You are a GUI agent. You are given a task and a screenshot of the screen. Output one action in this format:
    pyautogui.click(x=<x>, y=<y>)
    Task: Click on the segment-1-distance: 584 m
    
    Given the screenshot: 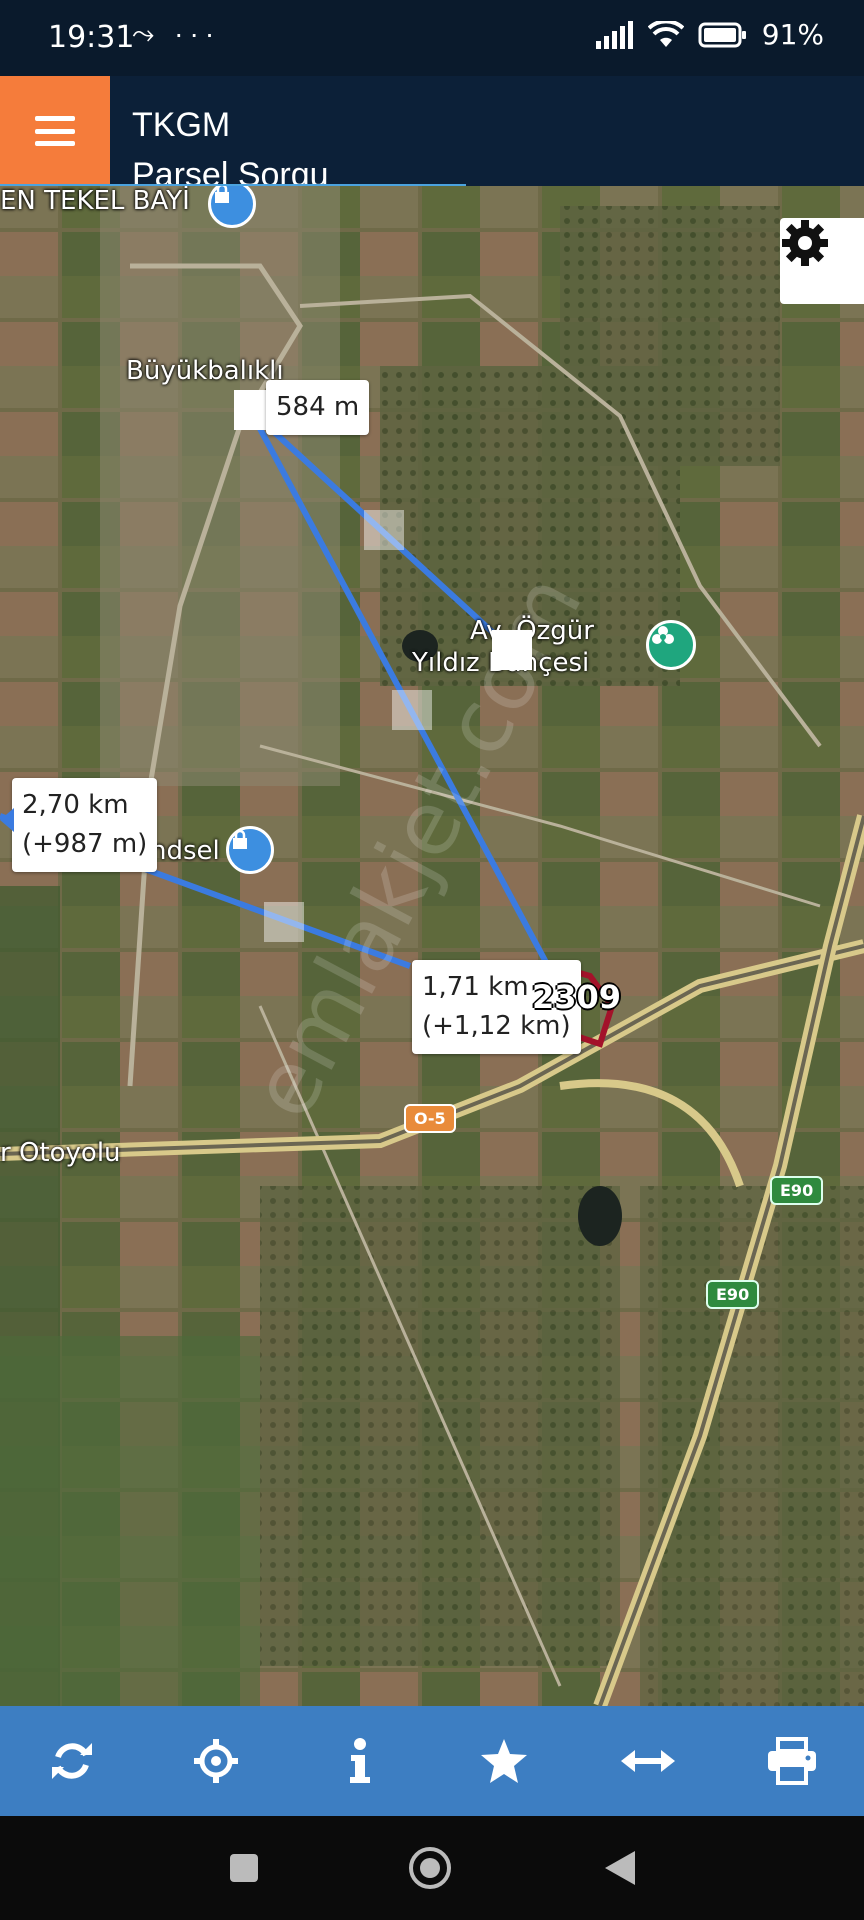 What is the action you would take?
    pyautogui.click(x=318, y=407)
    